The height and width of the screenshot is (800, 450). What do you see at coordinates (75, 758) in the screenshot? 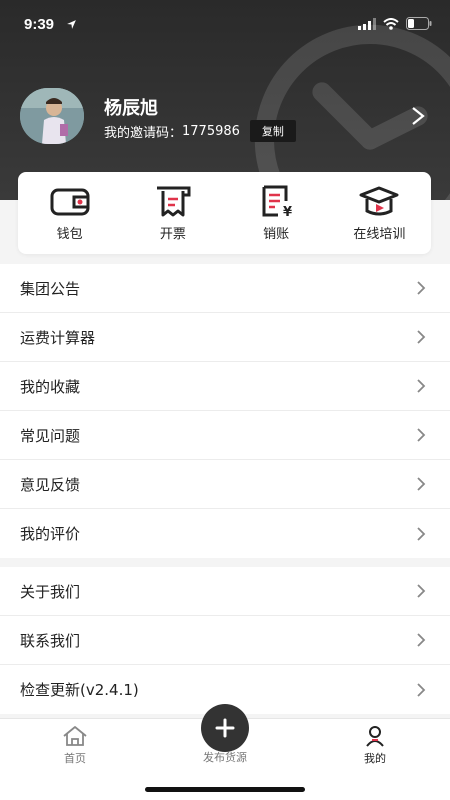
I see `tab-label: 首页` at bounding box center [75, 758].